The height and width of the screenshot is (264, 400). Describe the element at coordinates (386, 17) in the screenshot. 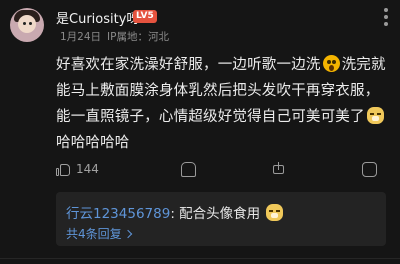

I see `more-options-icon` at that location.